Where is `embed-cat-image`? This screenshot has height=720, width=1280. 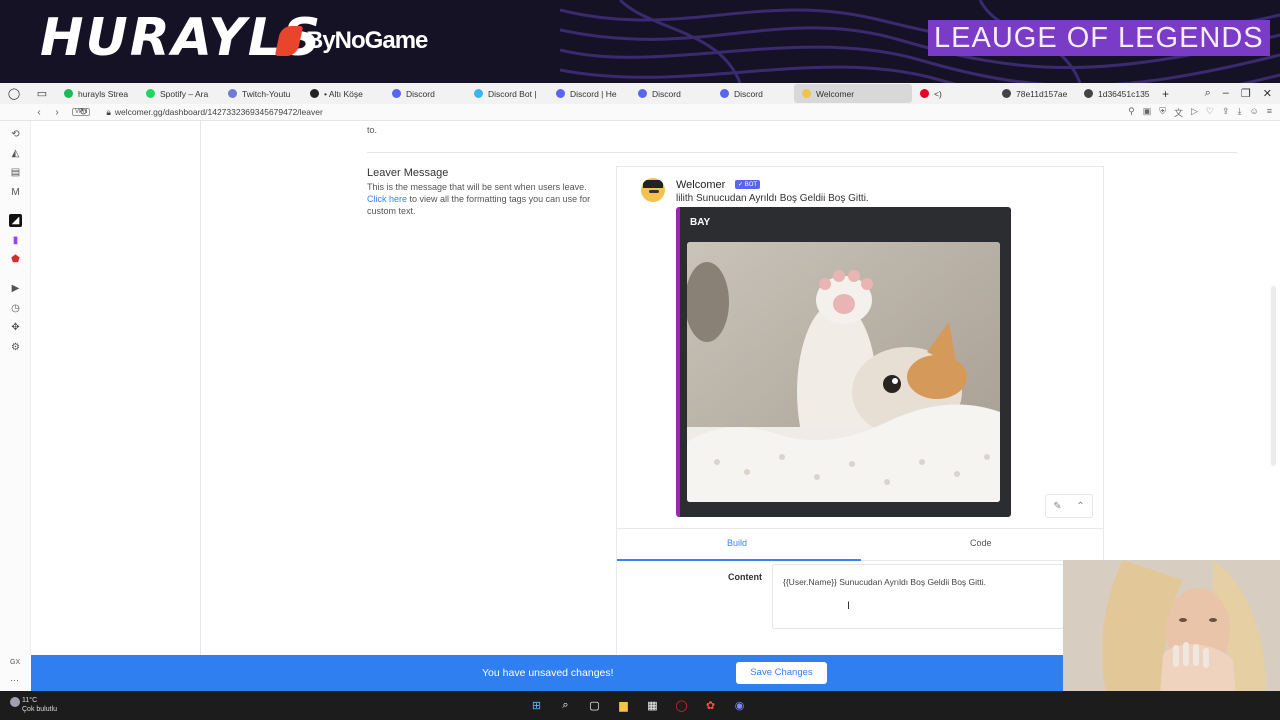
embed-cat-image is located at coordinates (843, 372).